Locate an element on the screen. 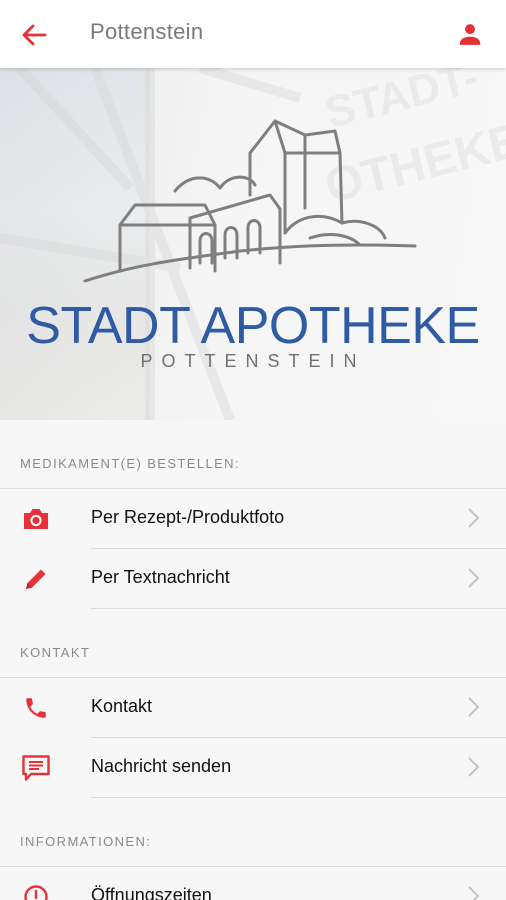  list-item-opening-hours: Öffnungszeiten is located at coordinates (253, 883).